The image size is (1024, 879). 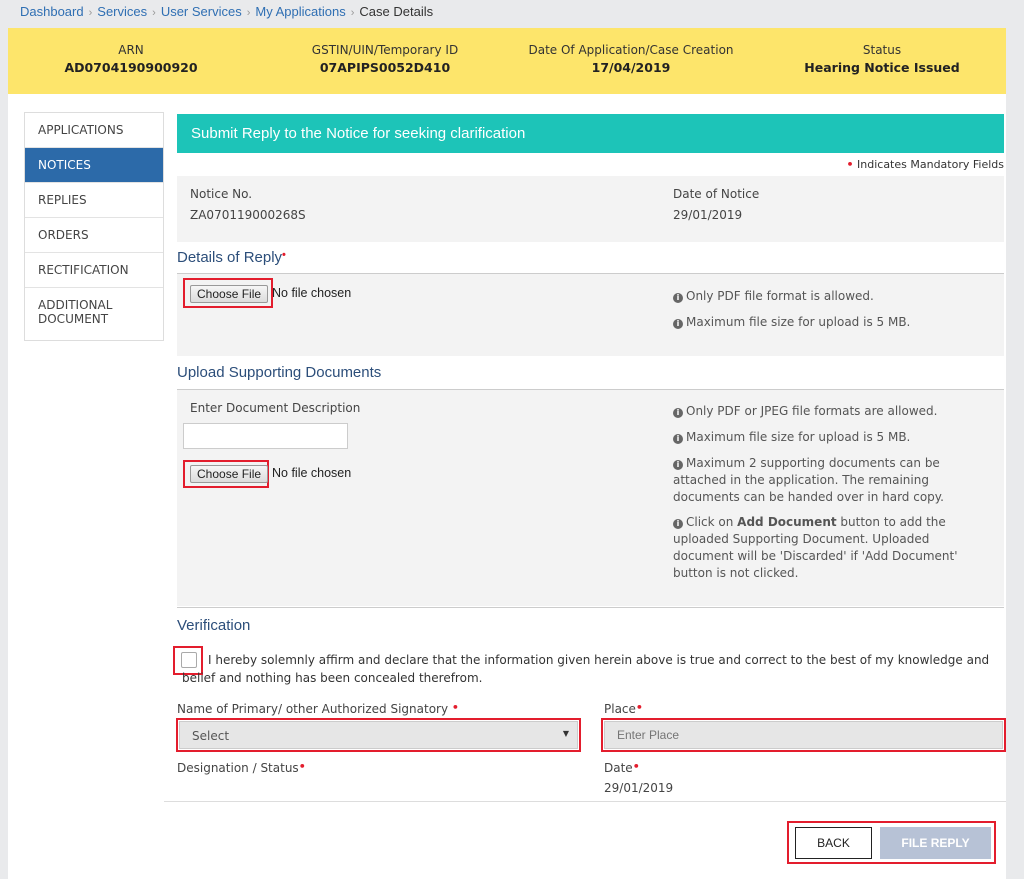 What do you see at coordinates (618, 768) in the screenshot?
I see `date-label-text: Date` at bounding box center [618, 768].